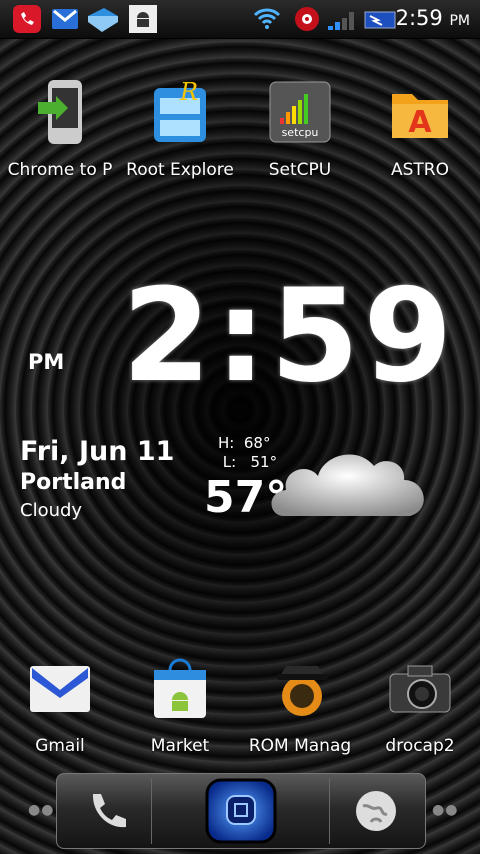 This screenshot has height=854, width=480. Describe the element at coordinates (143, 19) in the screenshot. I see `android-debug-icon` at that location.